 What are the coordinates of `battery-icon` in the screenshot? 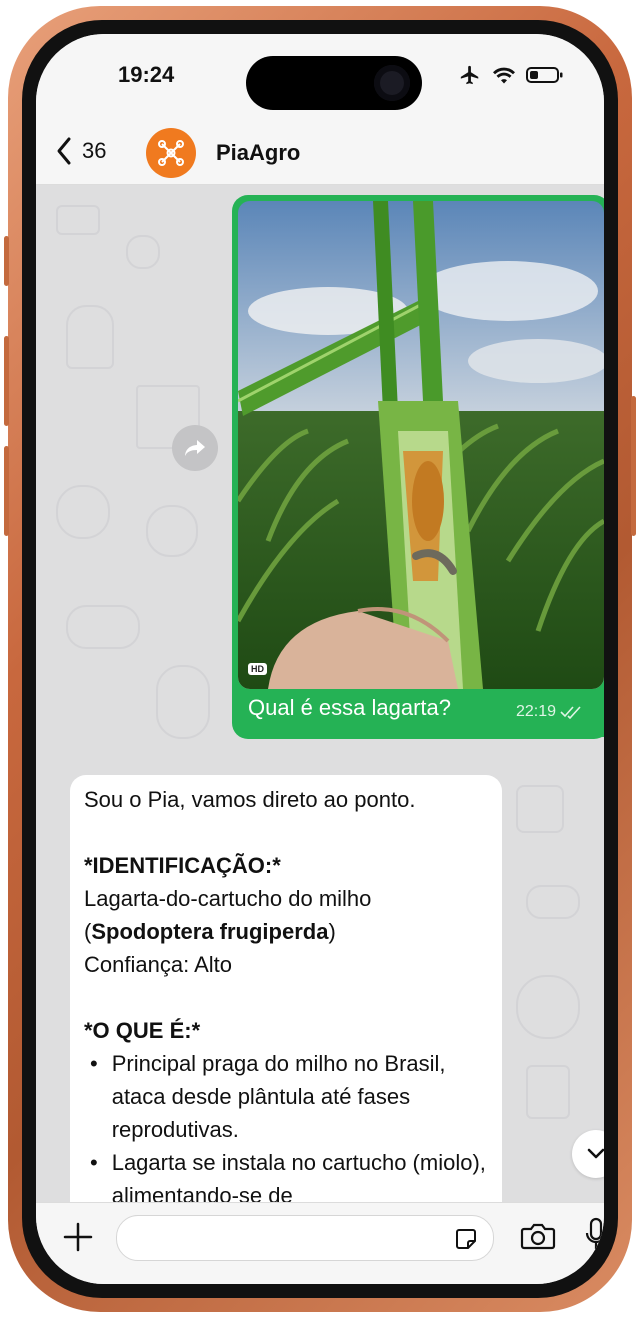 It's located at (544, 75).